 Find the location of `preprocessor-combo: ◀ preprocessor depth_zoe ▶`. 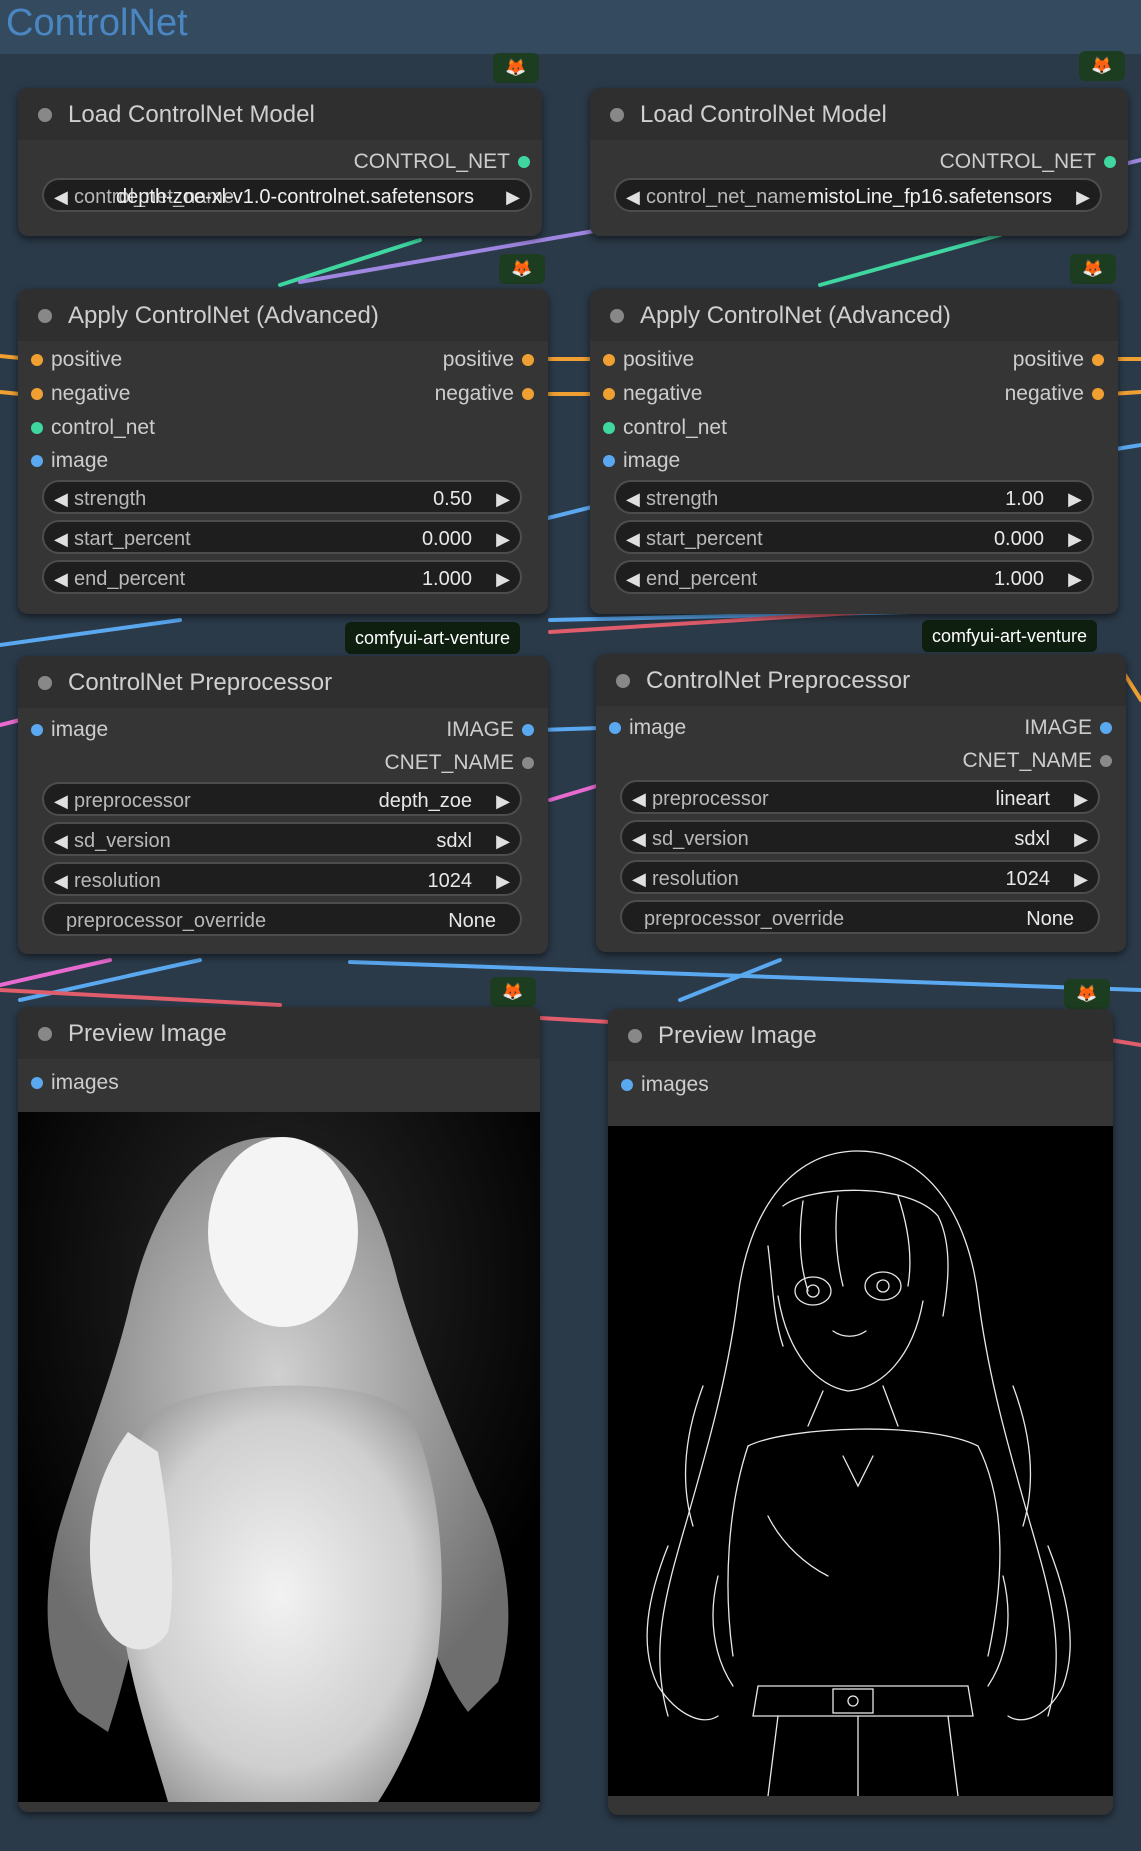

preprocessor-combo: ◀ preprocessor depth_zoe ▶ is located at coordinates (282, 799).